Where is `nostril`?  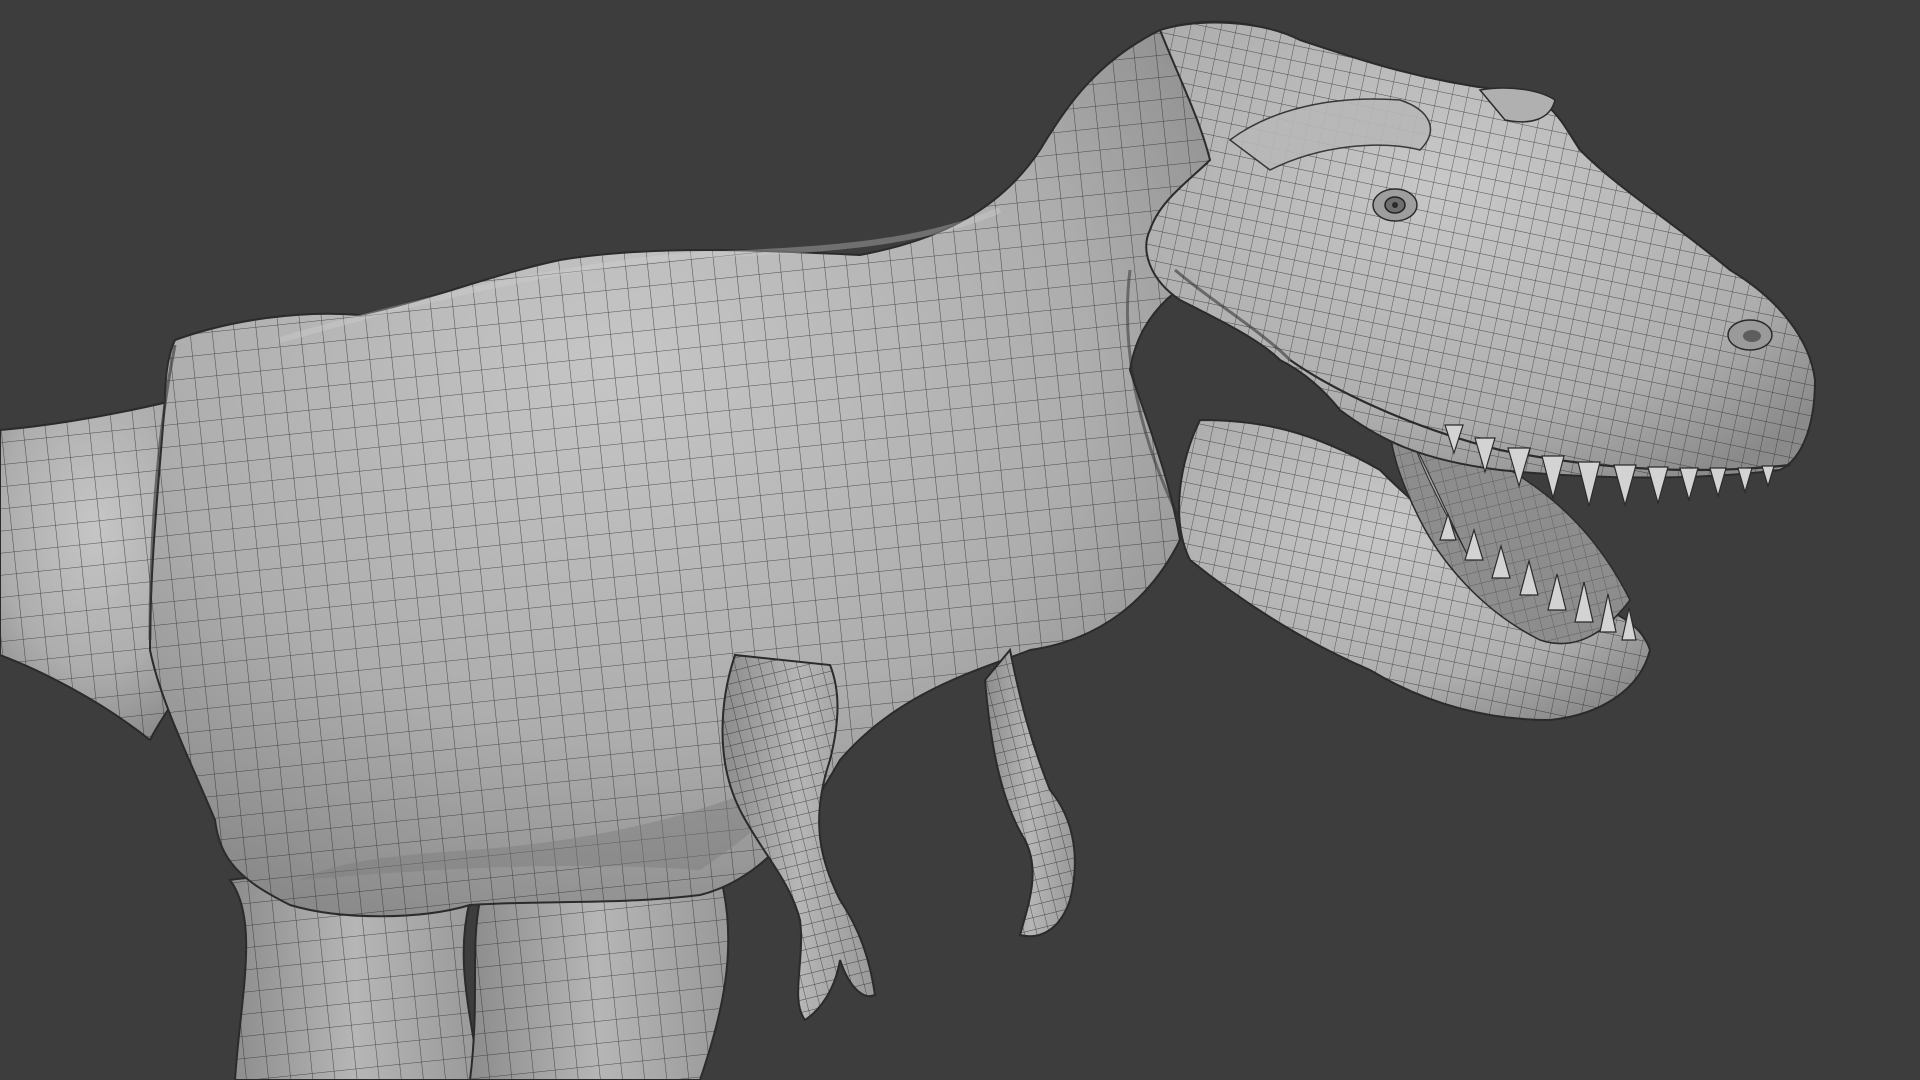
nostril is located at coordinates (1750, 335).